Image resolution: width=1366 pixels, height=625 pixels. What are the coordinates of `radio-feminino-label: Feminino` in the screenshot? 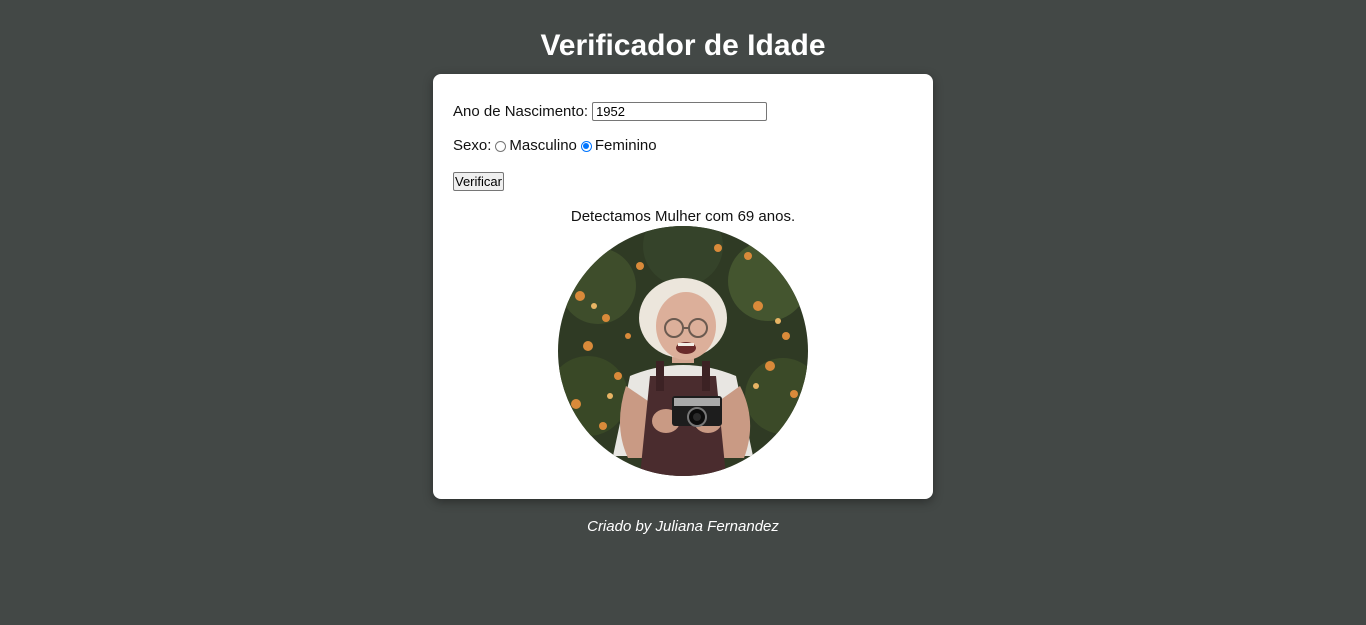 It's located at (626, 146).